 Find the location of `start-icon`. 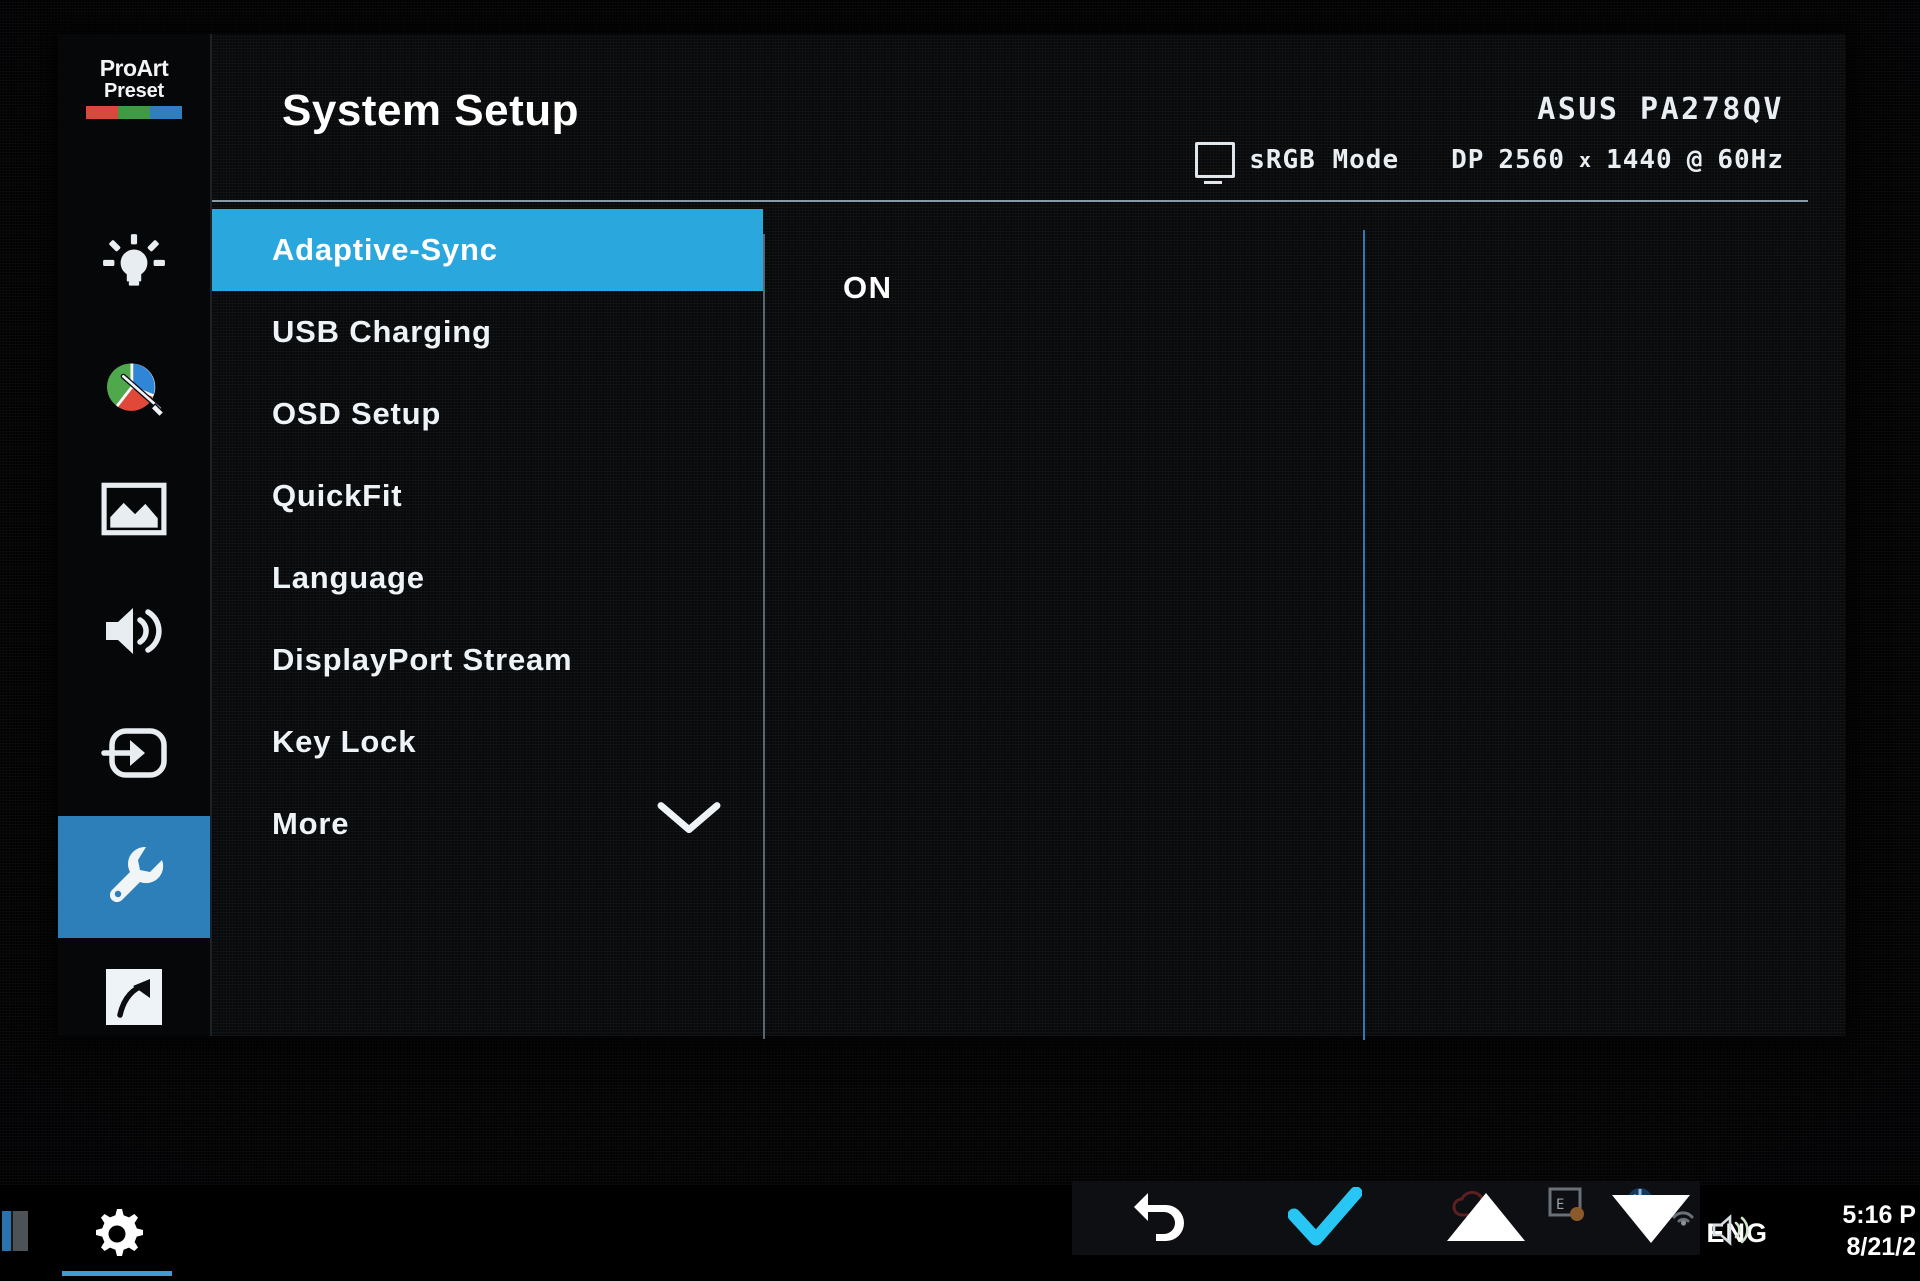

start-icon is located at coordinates (15, 1231).